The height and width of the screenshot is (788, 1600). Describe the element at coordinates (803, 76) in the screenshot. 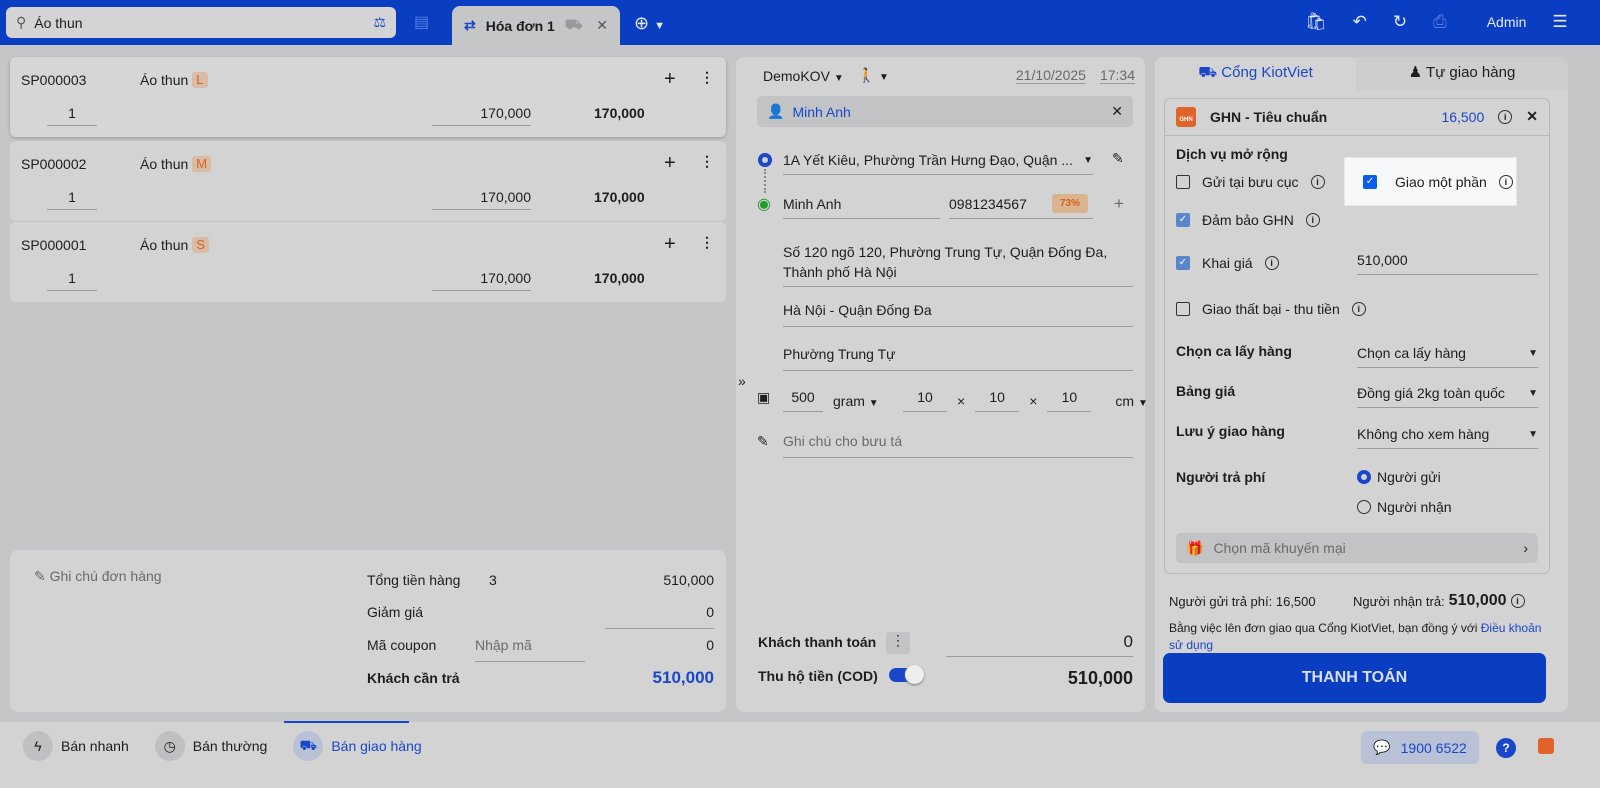

I see `branch-select: DemoKOV ▼` at that location.